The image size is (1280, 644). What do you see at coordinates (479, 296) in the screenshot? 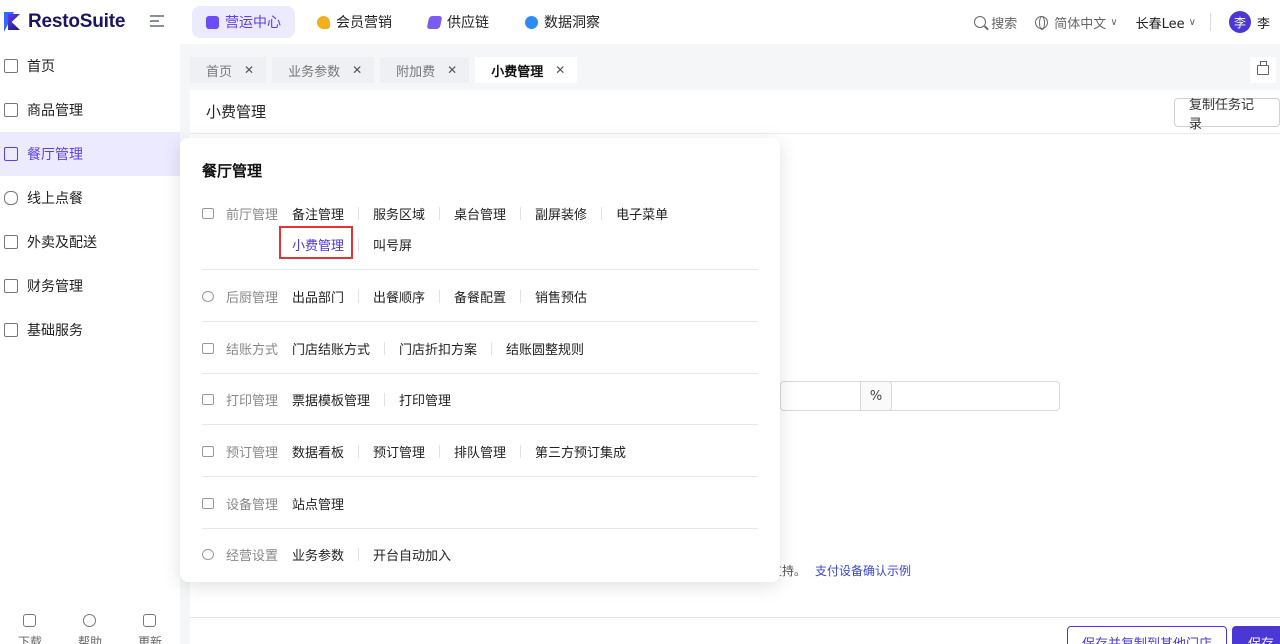
I see `menu-link-prep-config: 备餐配置` at bounding box center [479, 296].